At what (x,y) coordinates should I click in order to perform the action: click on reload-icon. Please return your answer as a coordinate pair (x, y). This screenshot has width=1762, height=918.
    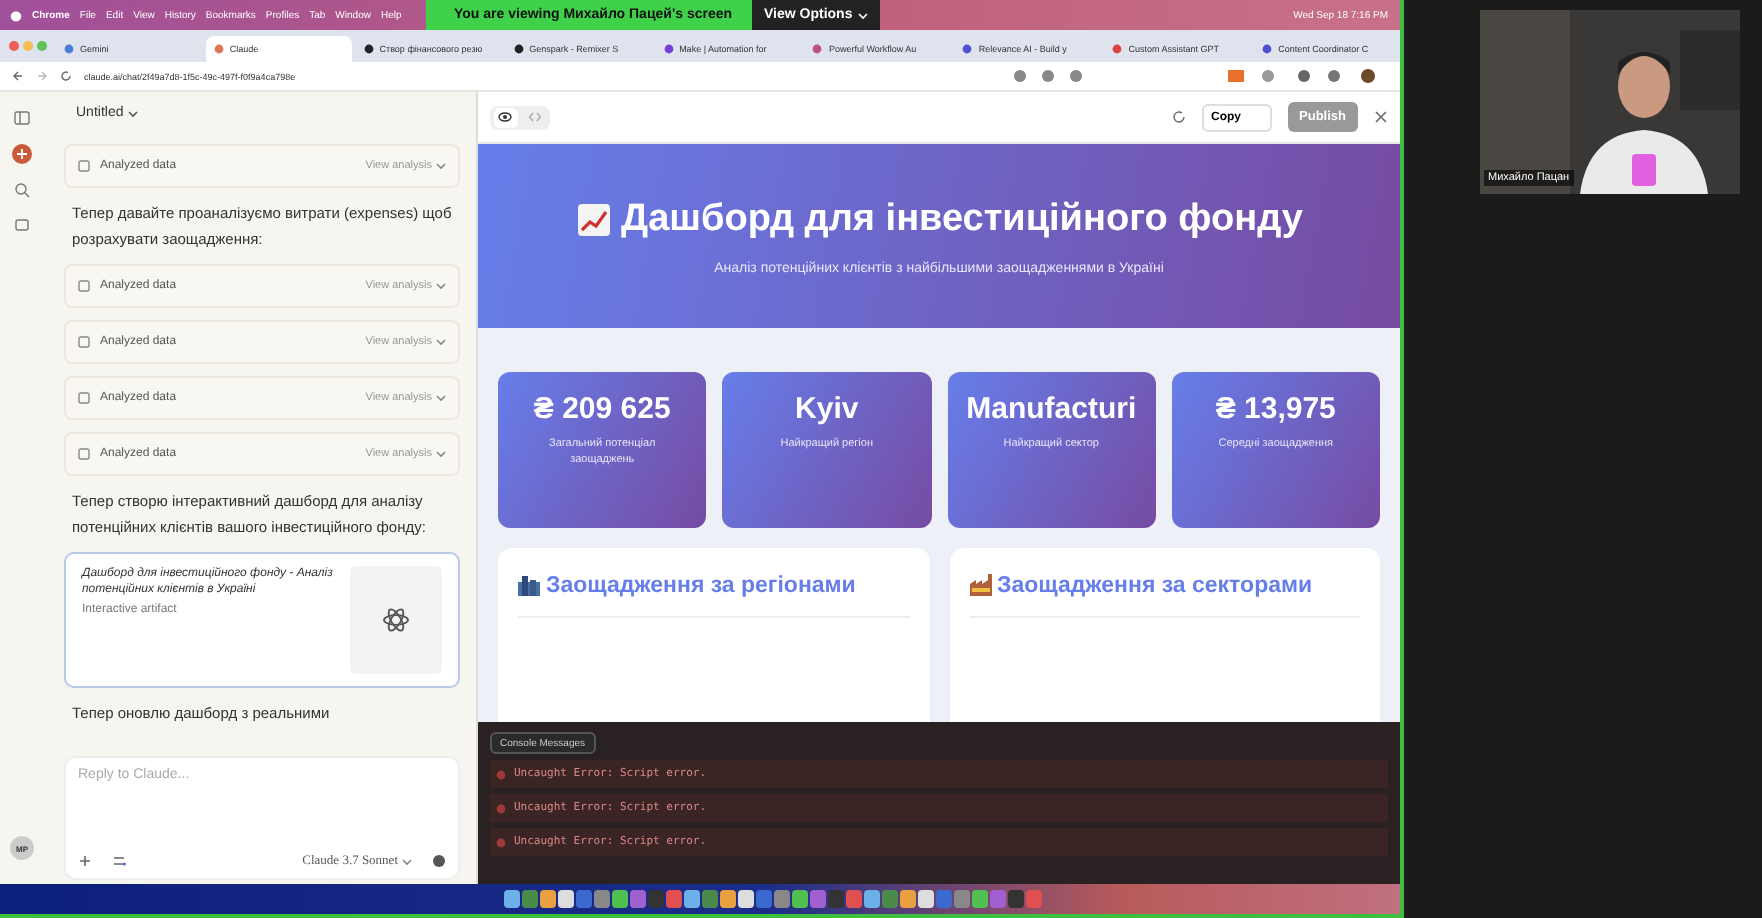
    Looking at the image, I should click on (66, 76).